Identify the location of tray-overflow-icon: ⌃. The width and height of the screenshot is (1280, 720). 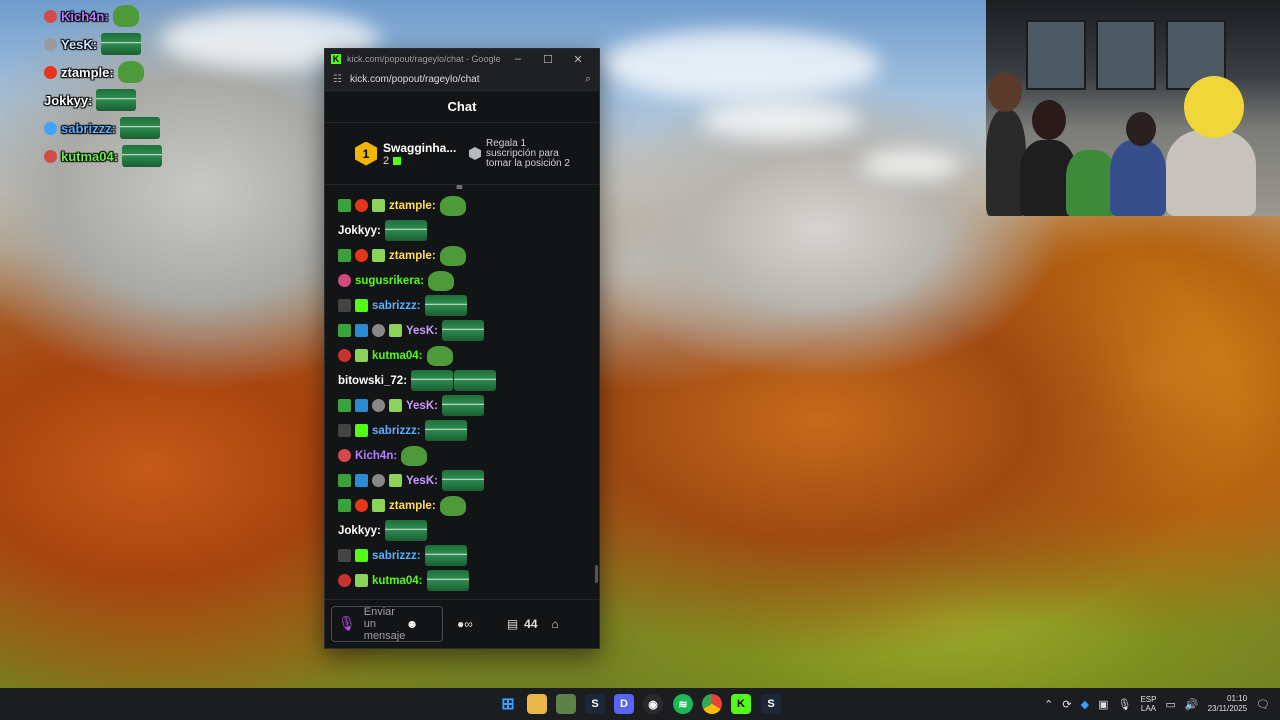
(1048, 704).